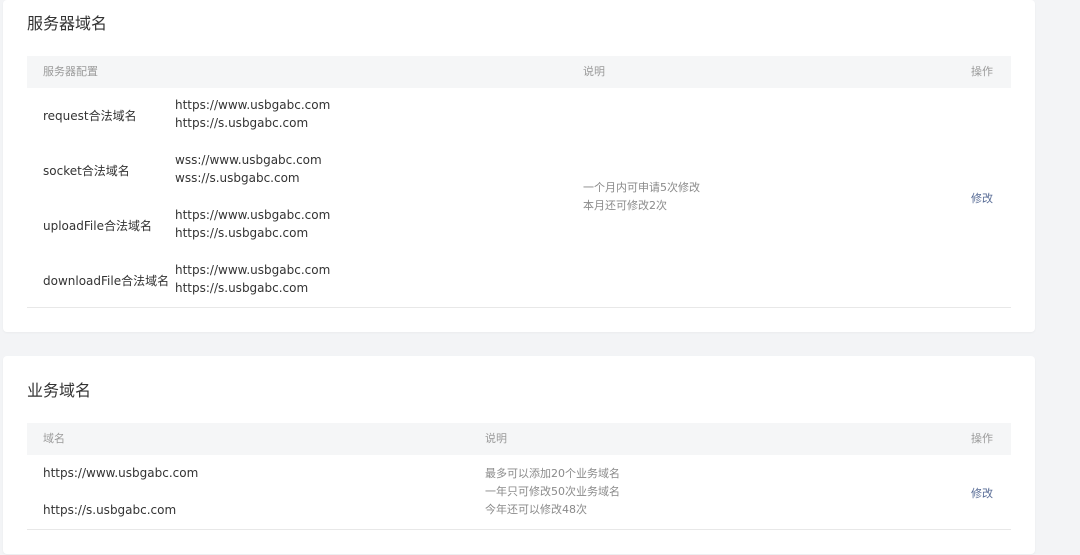 The image size is (1080, 555). I want to click on server-domain-title: 服务器域名, so click(67, 23).